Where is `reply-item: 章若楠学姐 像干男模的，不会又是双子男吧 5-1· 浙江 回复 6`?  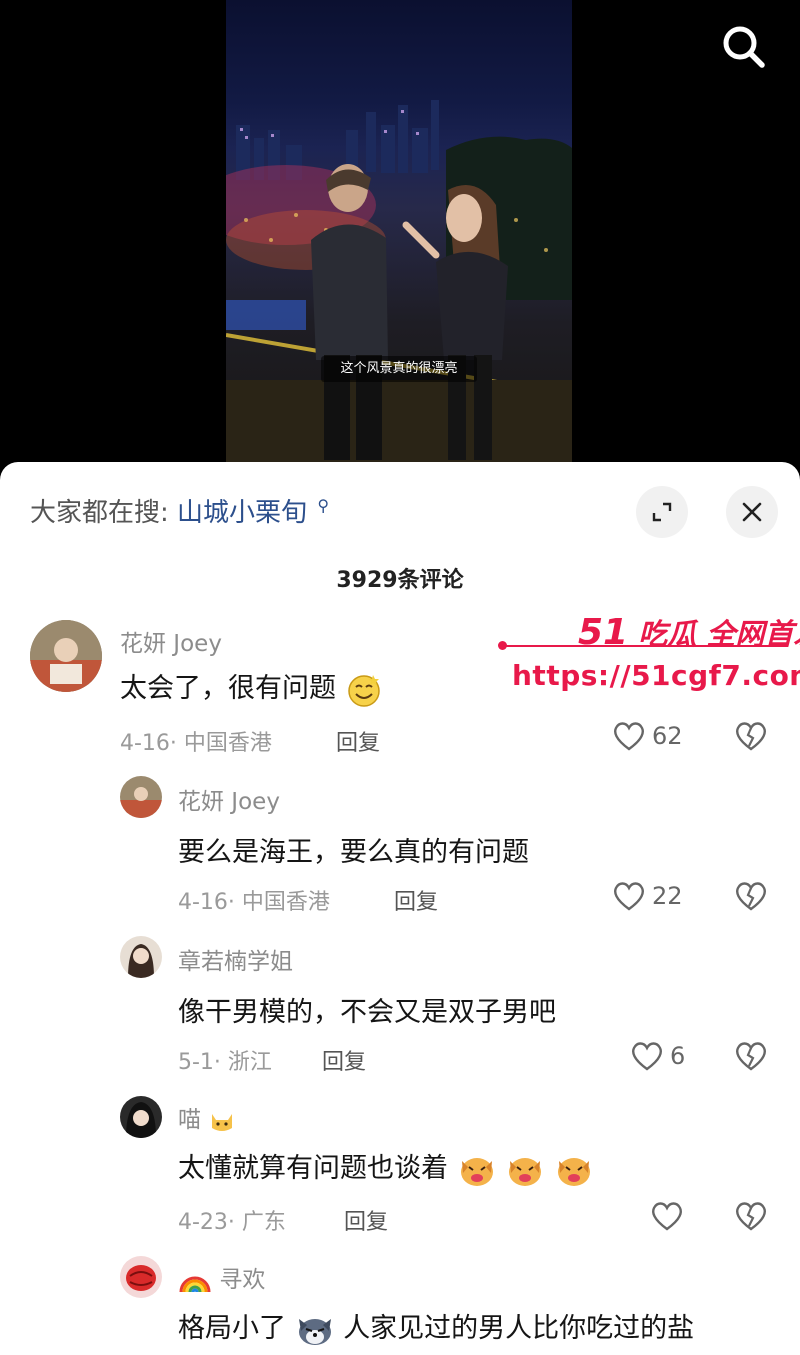 reply-item: 章若楠学姐 像干男模的，不会又是双子男吧 5-1· 浙江 回复 6 is located at coordinates (400, 1007).